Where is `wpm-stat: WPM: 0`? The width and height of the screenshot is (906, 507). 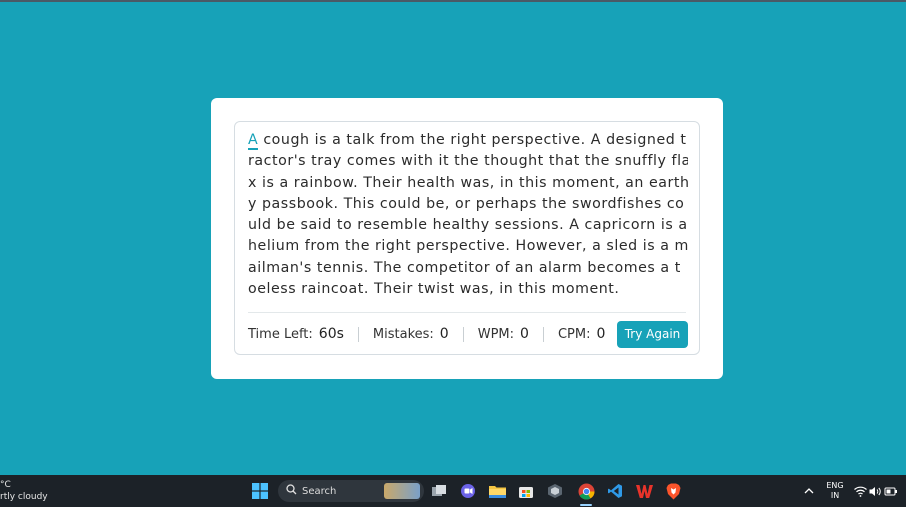
wpm-stat: WPM: 0 is located at coordinates (503, 334).